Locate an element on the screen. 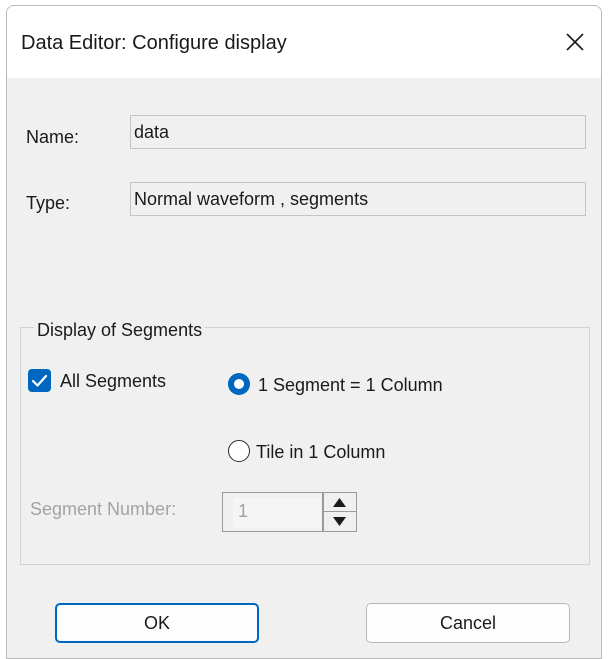 Image resolution: width=608 pixels, height=659 pixels. all-segments-label: All Segments is located at coordinates (113, 381).